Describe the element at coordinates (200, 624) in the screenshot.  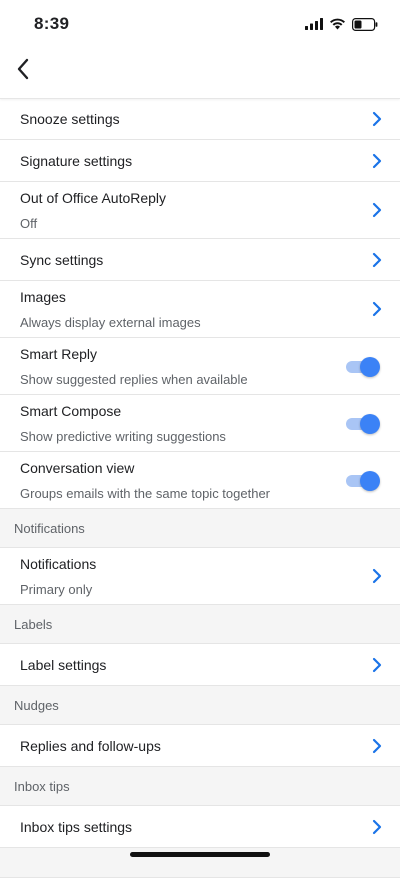
I see `section-header-labels: Labels` at that location.